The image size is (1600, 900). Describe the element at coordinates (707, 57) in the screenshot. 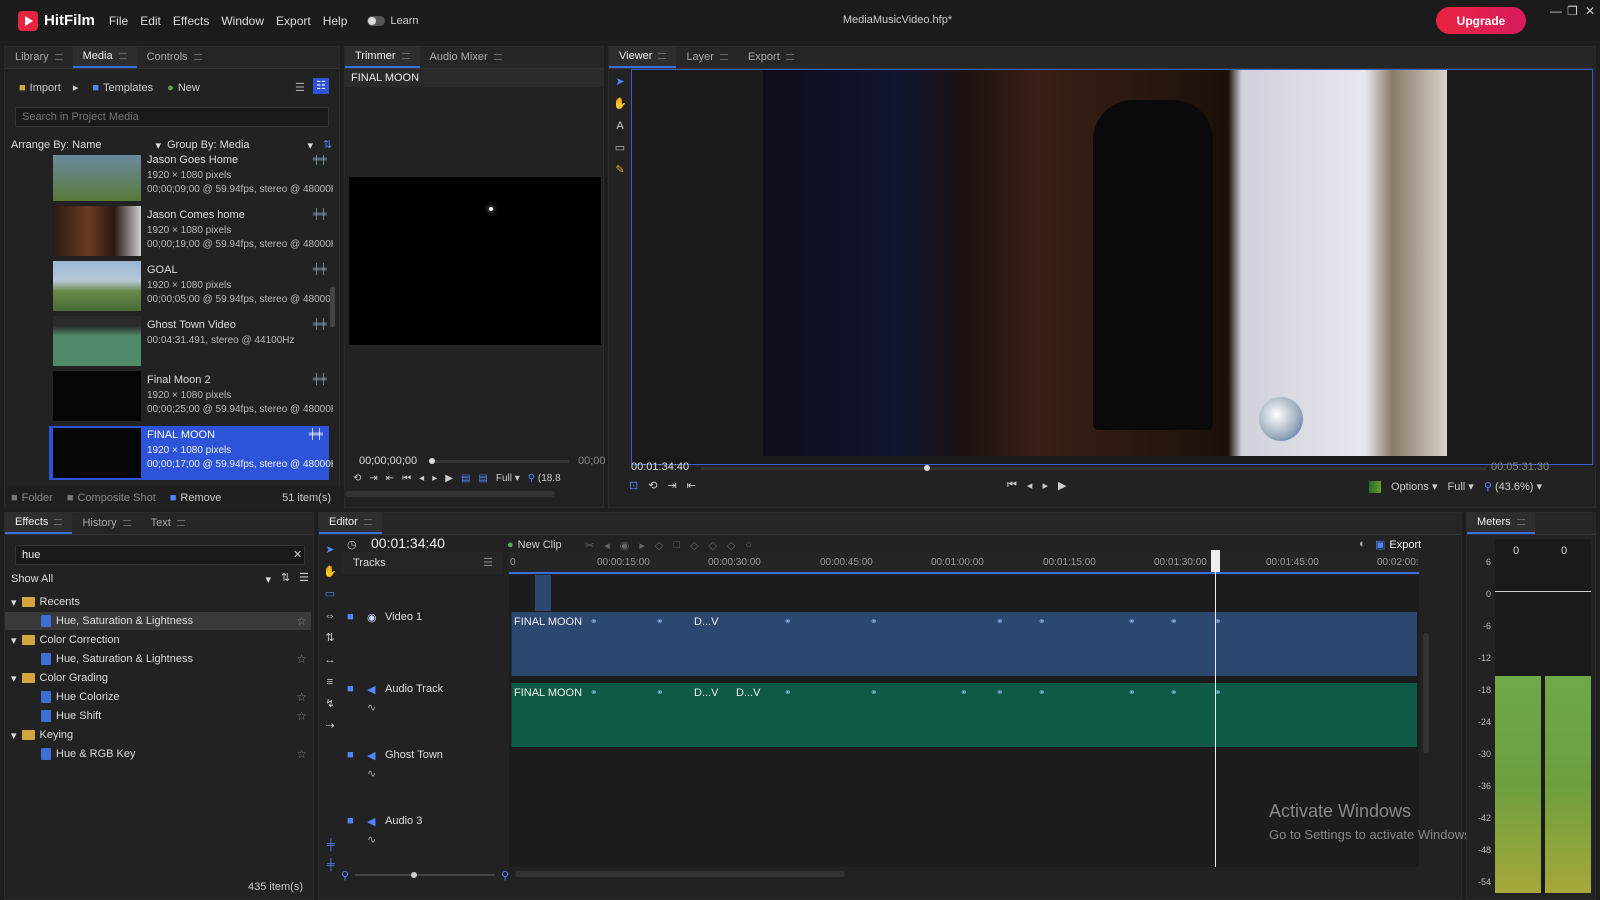

I see `tab-layer: Layer` at that location.